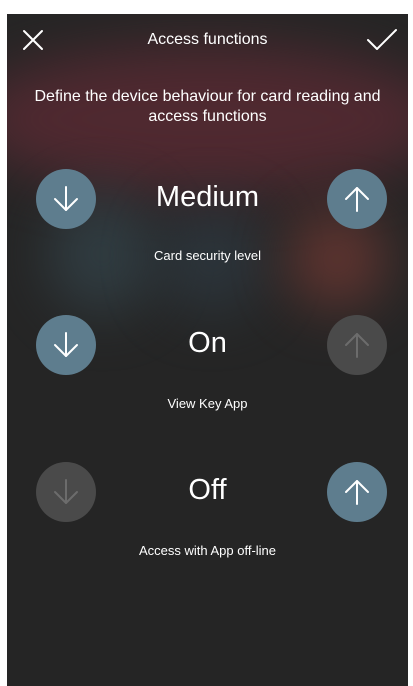 Image resolution: width=413 pixels, height=686 pixels. I want to click on setting-view-key-app: On View Key App, so click(207, 365).